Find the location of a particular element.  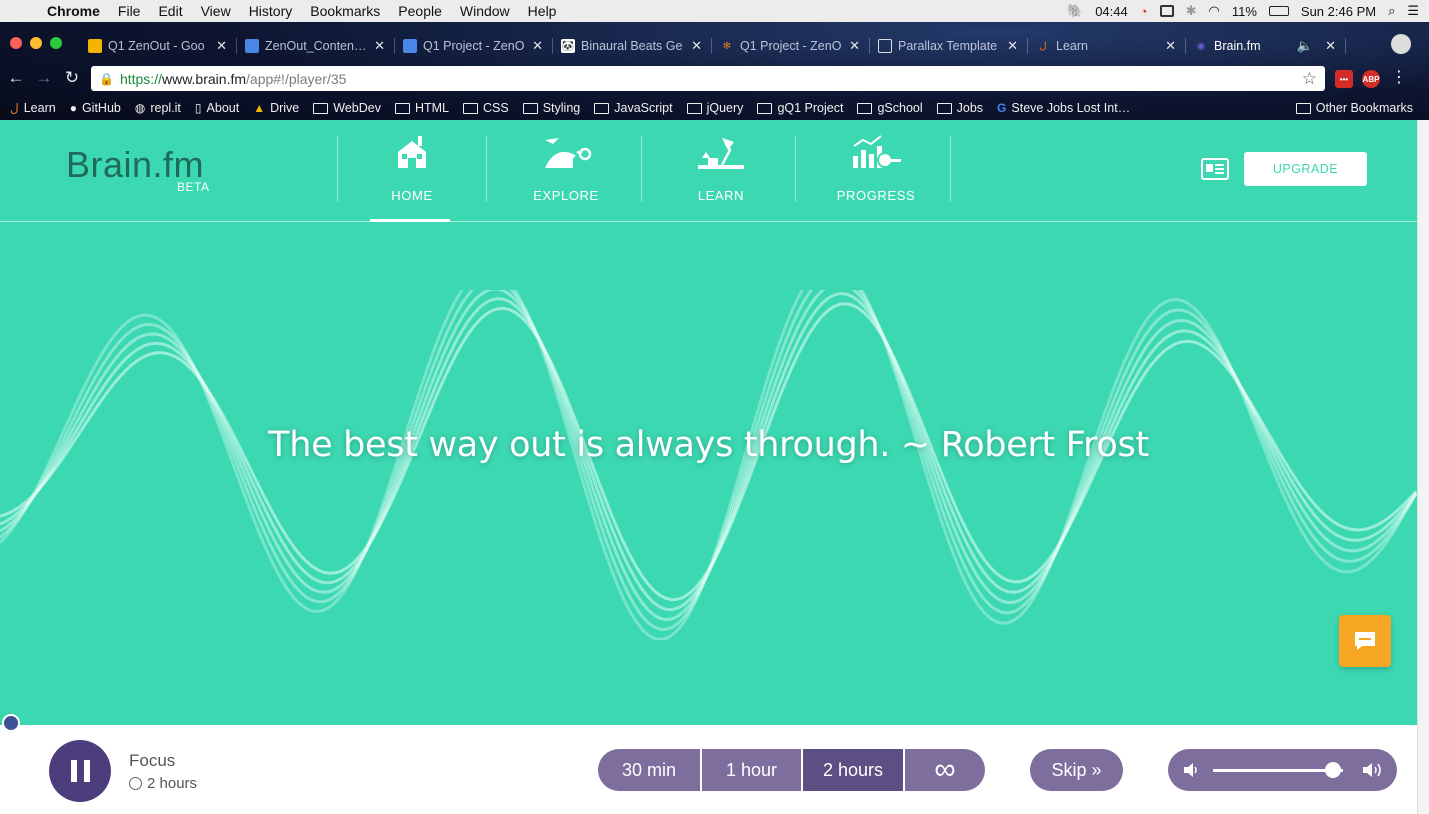

browser-tab: ﻝ Learn ✕ is located at coordinates (1107, 46).